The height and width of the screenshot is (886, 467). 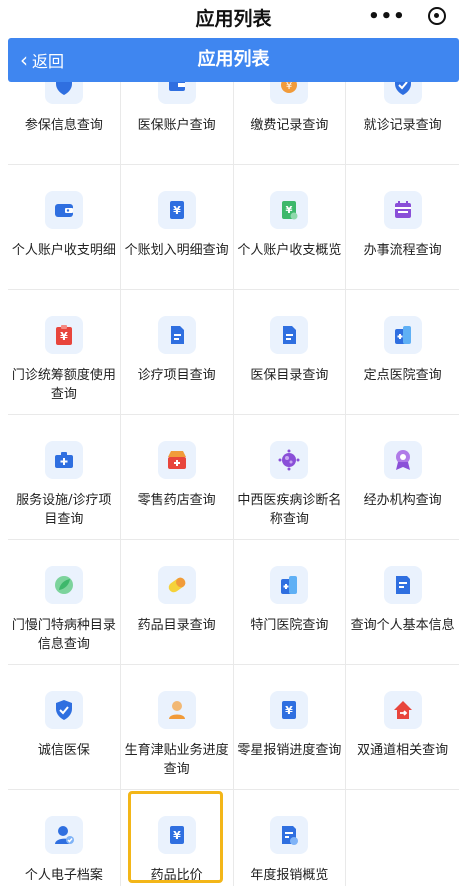 What do you see at coordinates (63, 385) in the screenshot?
I see `app-tile-label: 门诊统筹额度使用查询` at bounding box center [63, 385].